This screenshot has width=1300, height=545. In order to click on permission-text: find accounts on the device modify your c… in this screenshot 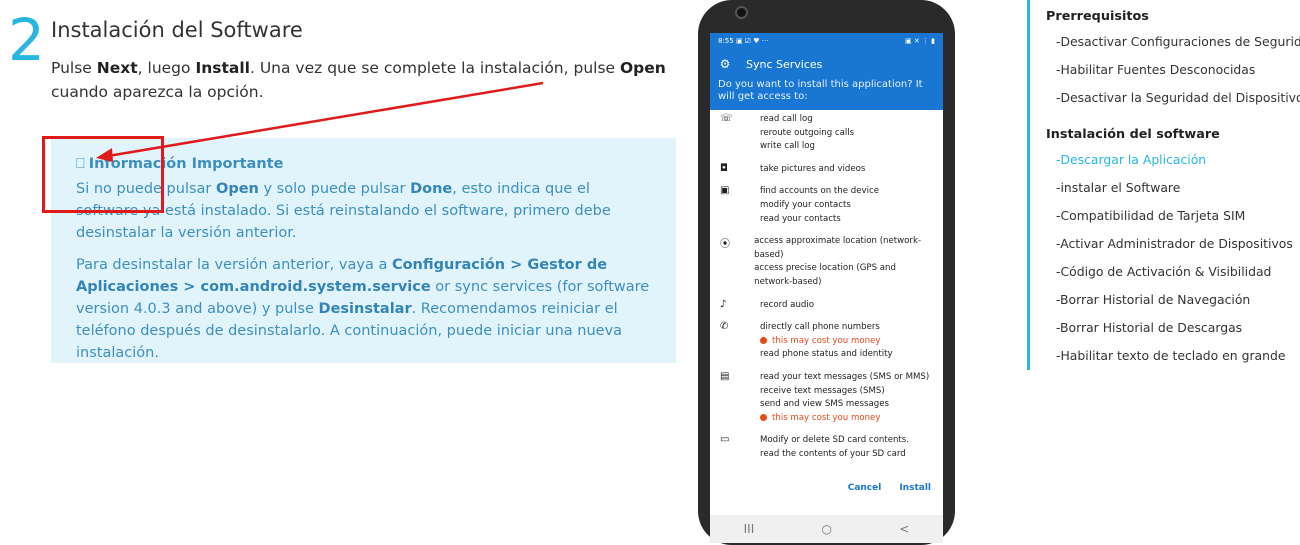, I will do `click(819, 205)`.